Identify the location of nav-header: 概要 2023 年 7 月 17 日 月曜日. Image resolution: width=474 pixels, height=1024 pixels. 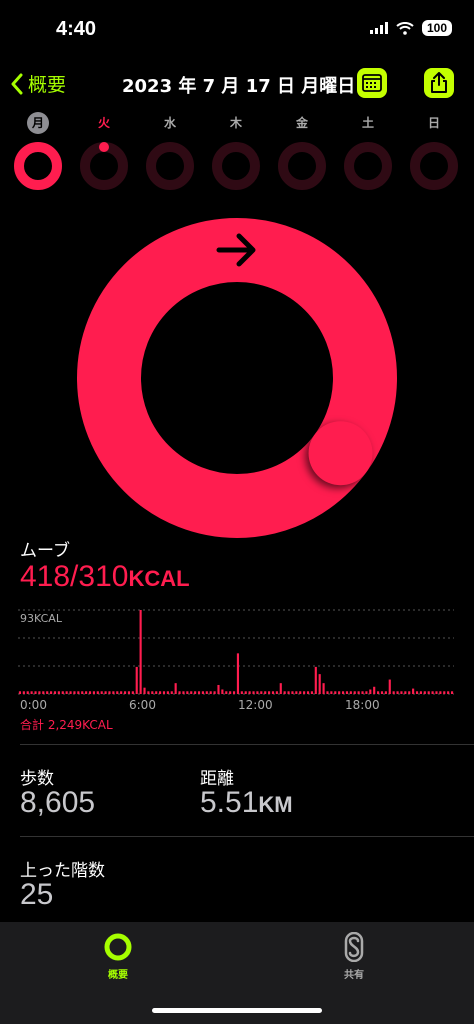
(237, 84).